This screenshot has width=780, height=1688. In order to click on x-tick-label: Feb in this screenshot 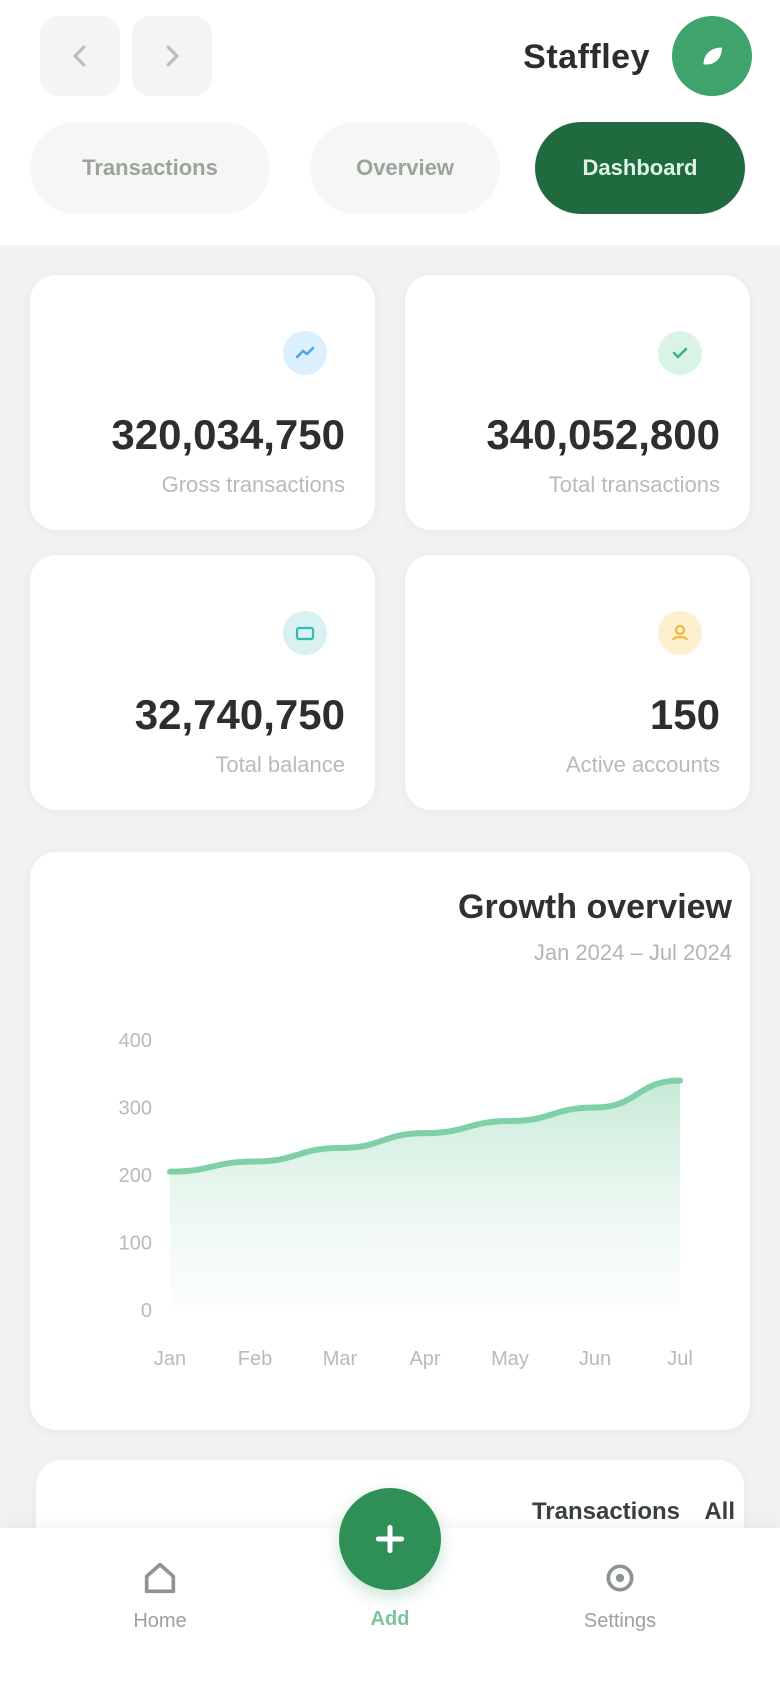, I will do `click(255, 1359)`.